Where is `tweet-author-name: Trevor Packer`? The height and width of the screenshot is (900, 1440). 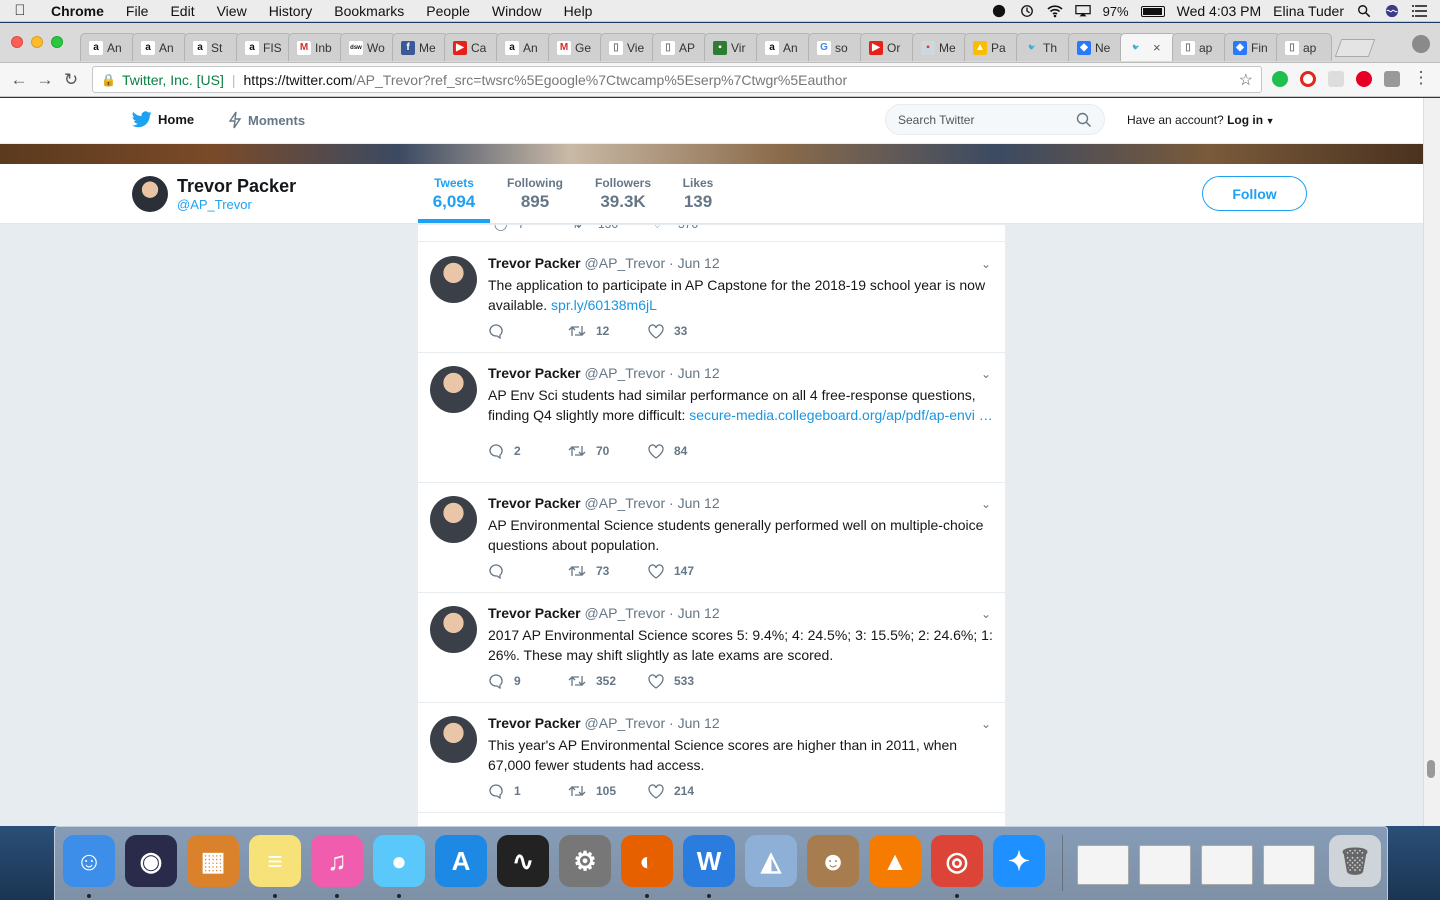
tweet-author-name: Trevor Packer is located at coordinates (534, 503).